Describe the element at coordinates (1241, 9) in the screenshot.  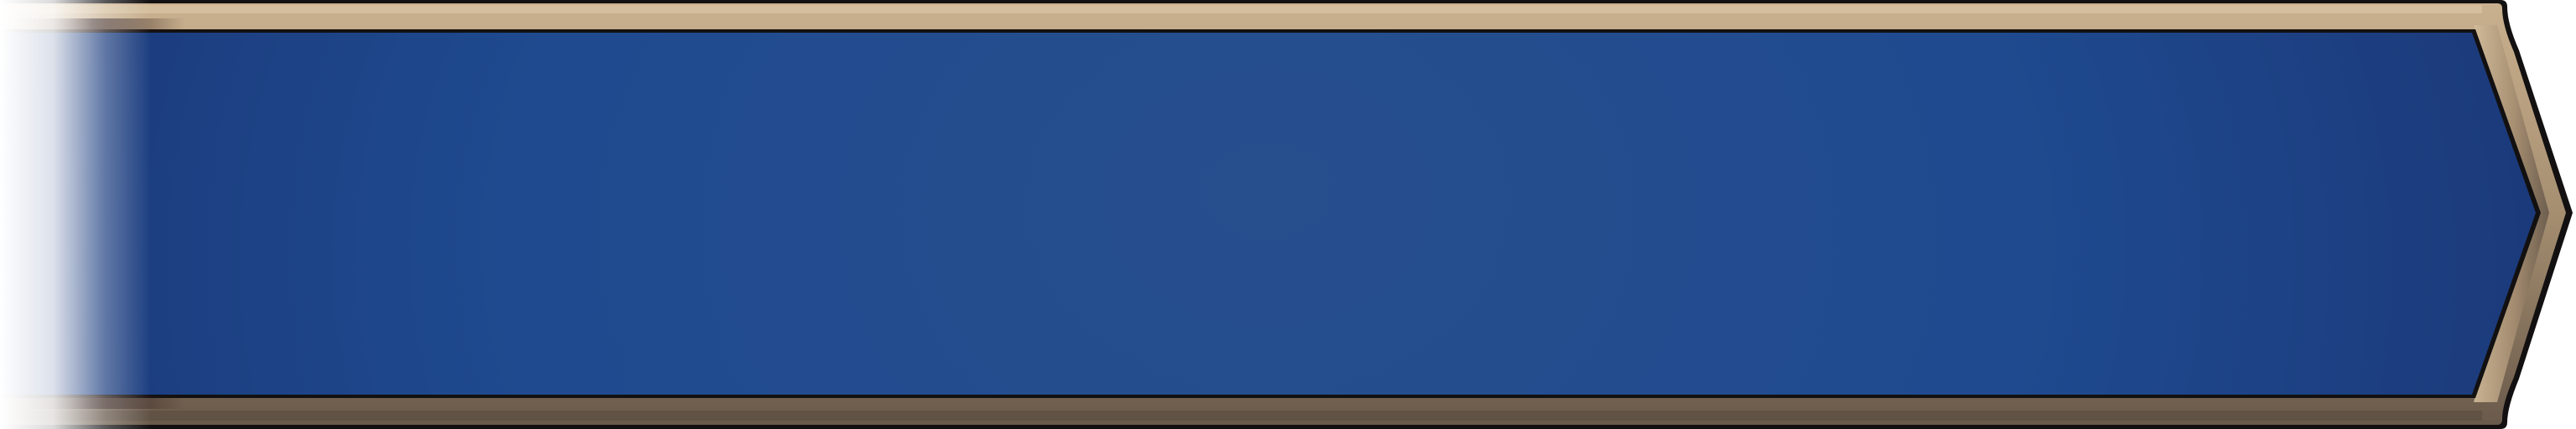
I see `banner-frame-top-highlight` at that location.